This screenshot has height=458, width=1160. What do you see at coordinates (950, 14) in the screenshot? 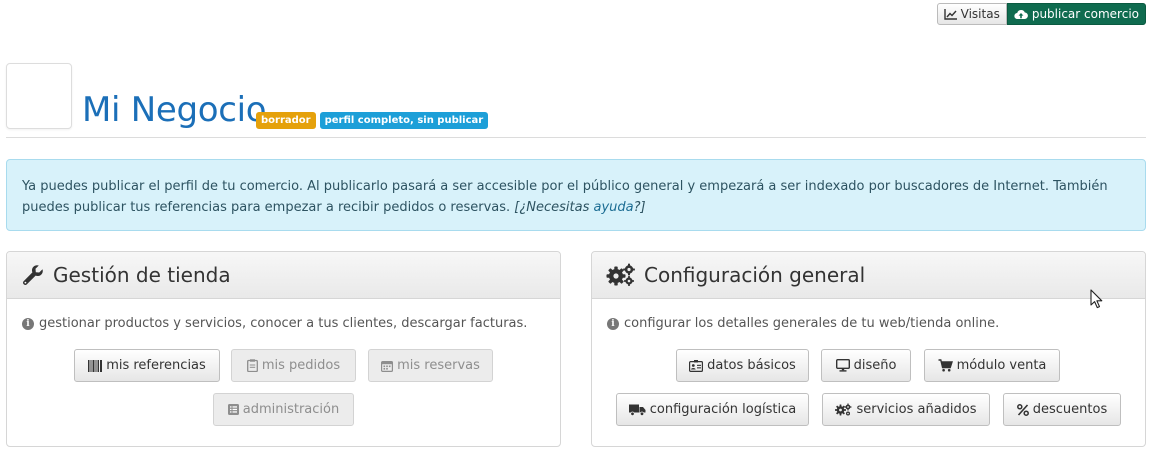
I see `line-chart-icon` at bounding box center [950, 14].